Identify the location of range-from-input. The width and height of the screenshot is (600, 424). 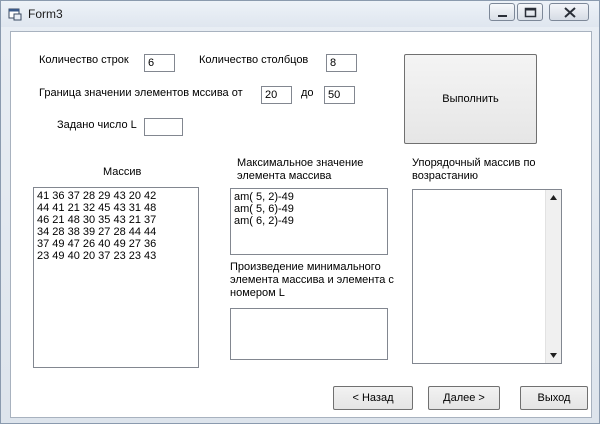
(276, 95).